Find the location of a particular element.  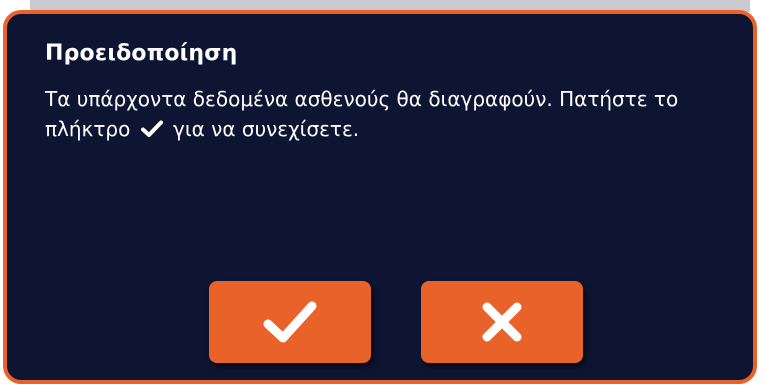

x-icon is located at coordinates (502, 322).